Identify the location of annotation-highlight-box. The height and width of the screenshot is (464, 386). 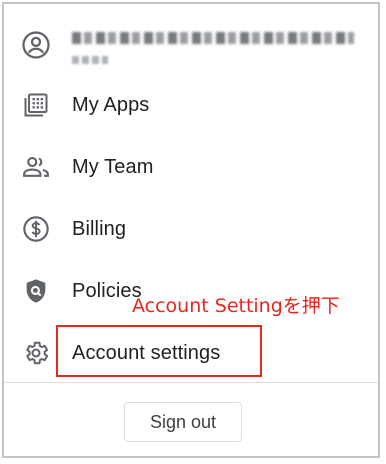
(159, 351).